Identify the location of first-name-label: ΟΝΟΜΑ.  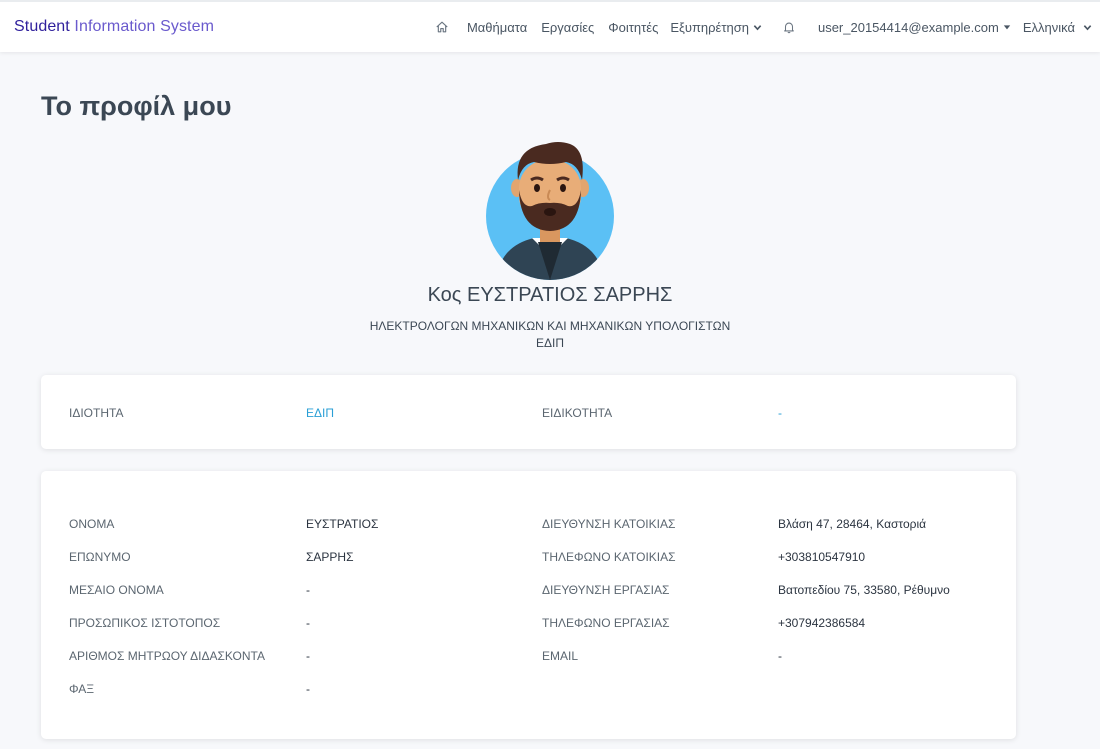
(92, 524).